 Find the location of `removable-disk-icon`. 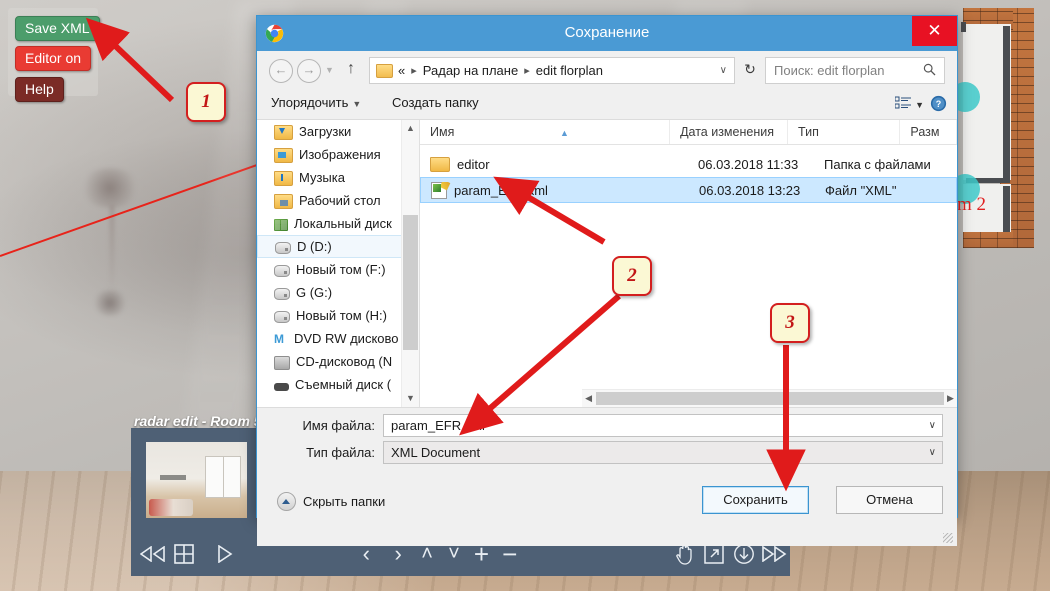

removable-disk-icon is located at coordinates (281, 386).